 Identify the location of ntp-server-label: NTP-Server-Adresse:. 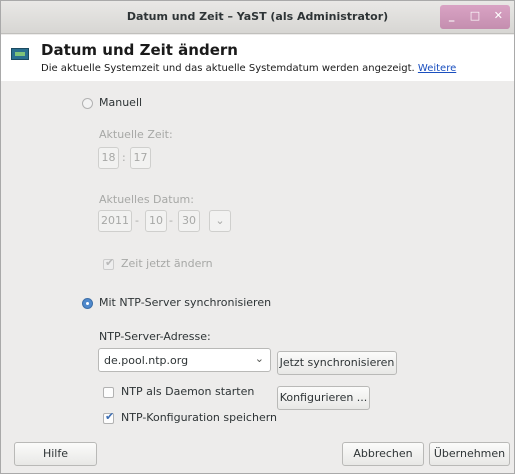
(155, 336).